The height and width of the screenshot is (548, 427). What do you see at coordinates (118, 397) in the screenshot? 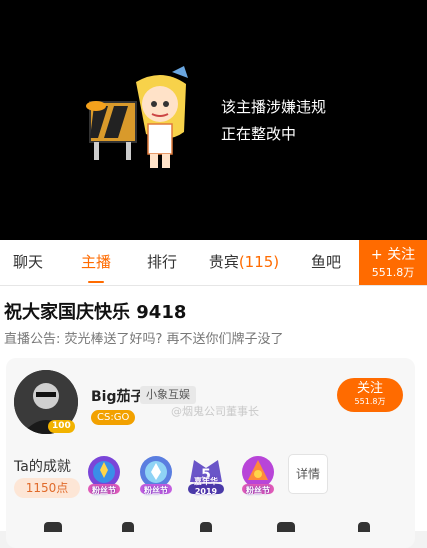
I see `anchor-name: Big茄子` at bounding box center [118, 397].